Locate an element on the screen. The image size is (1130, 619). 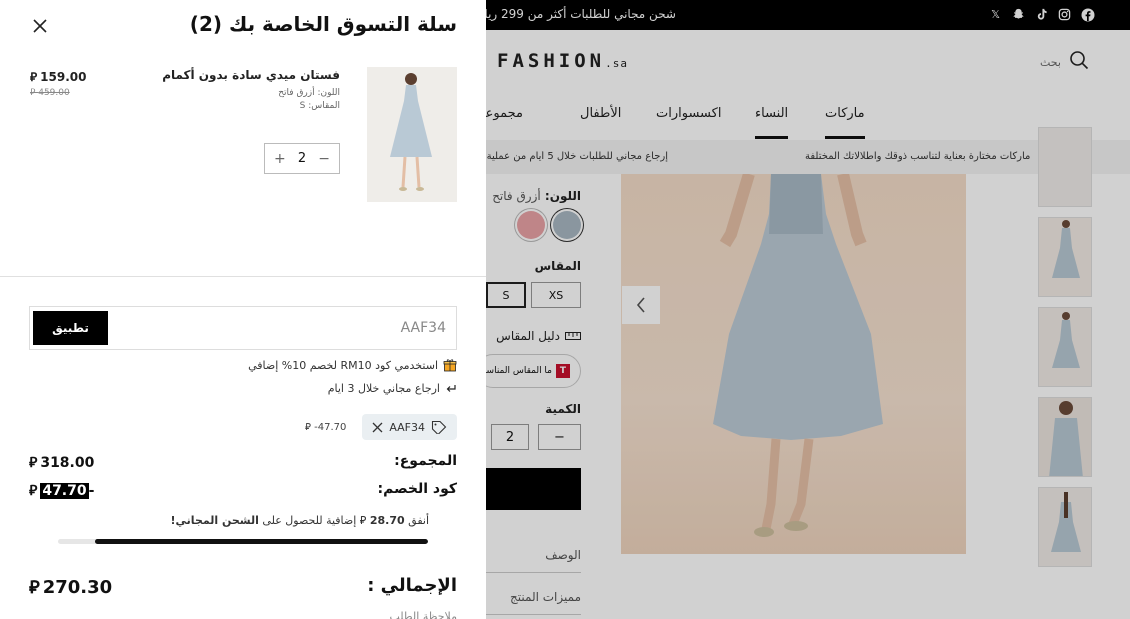
applied-coupon-amount: ⃁ -47.70 is located at coordinates (325, 426).